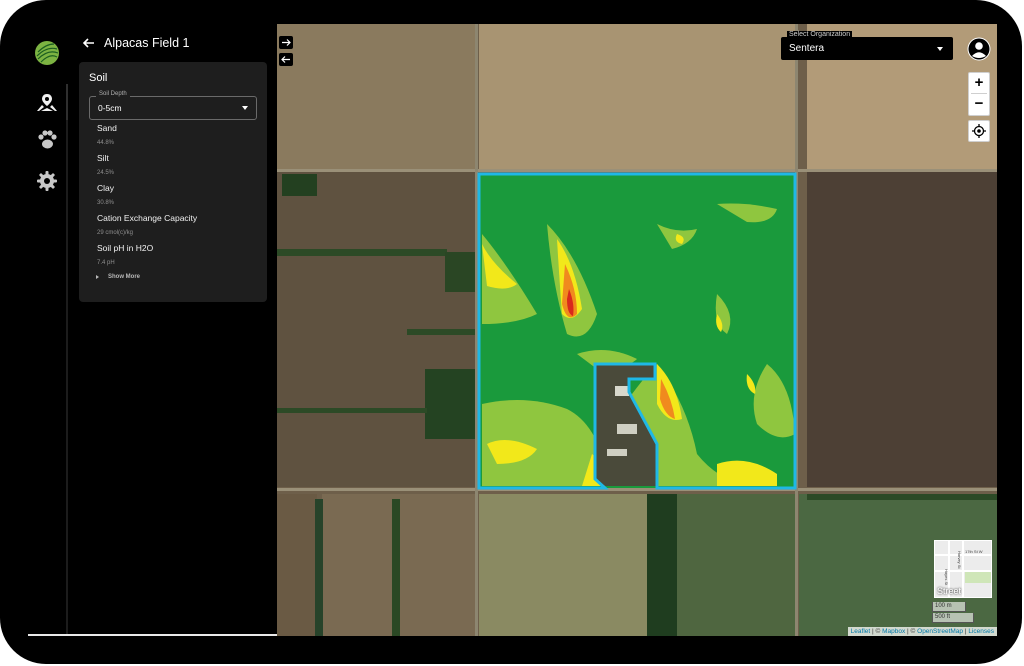  I want to click on organization-select: Select Organization Sentera, so click(867, 45).